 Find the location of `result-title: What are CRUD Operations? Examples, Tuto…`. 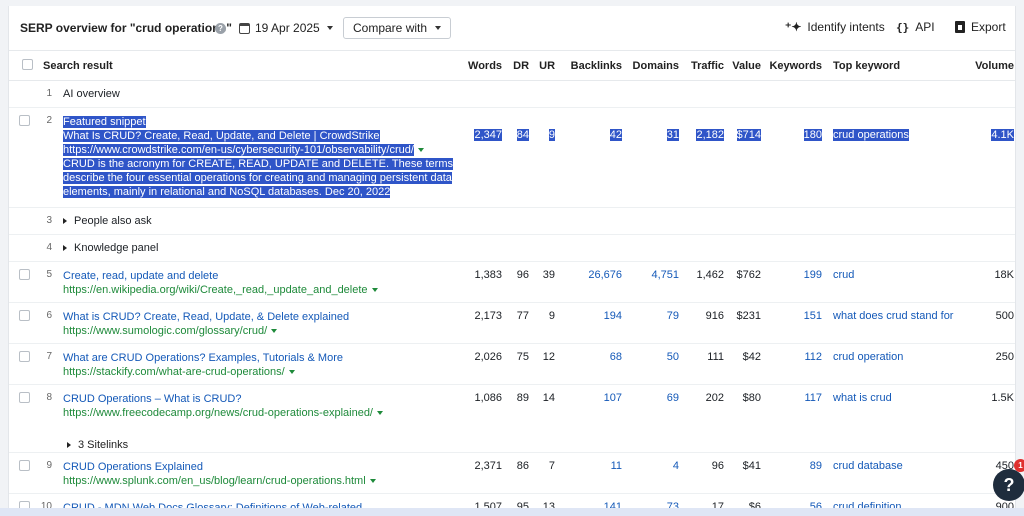

result-title: What are CRUD Operations? Examples, Tuto… is located at coordinates (262, 358).